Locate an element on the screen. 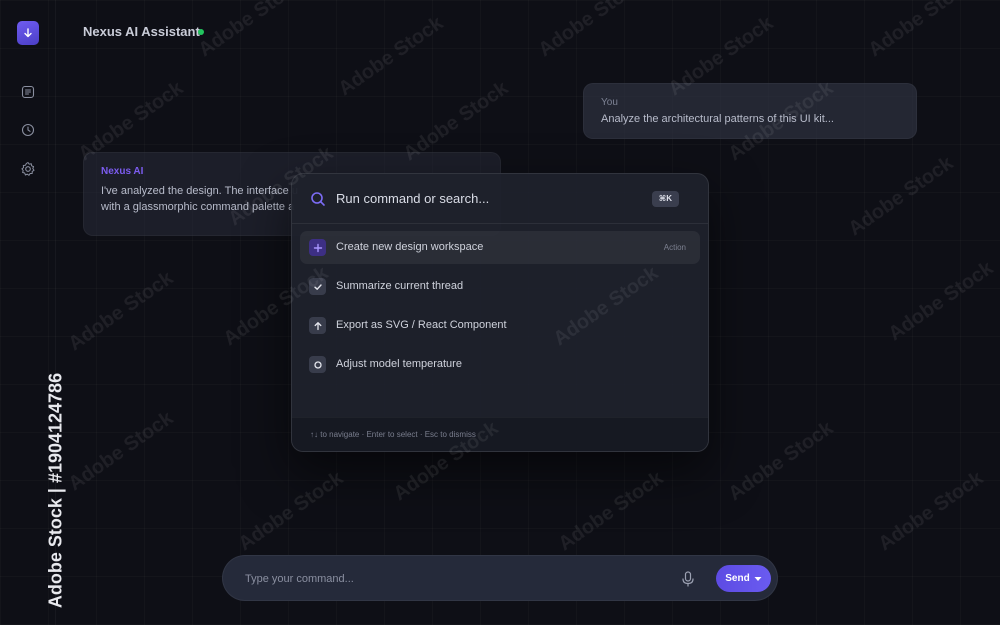 This screenshot has width=1000, height=625. microphone-icon is located at coordinates (688, 579).